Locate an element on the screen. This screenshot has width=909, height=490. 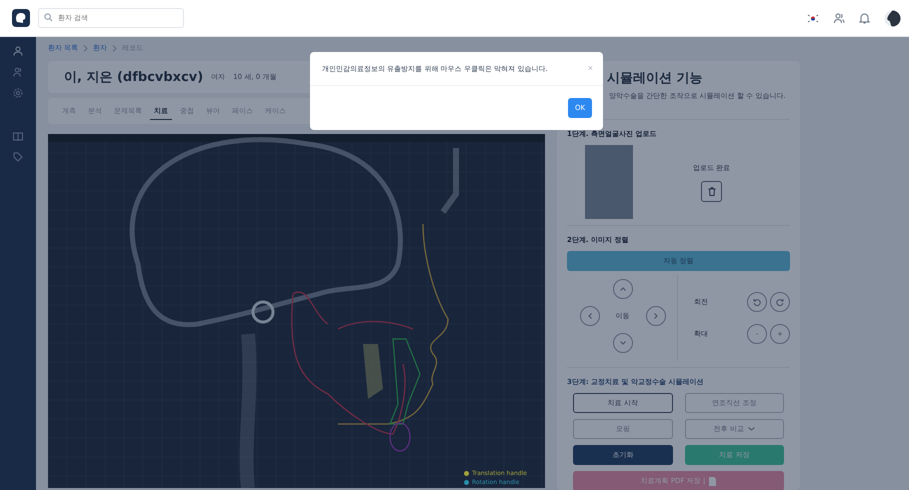
rotate-right-button is located at coordinates (780, 302).